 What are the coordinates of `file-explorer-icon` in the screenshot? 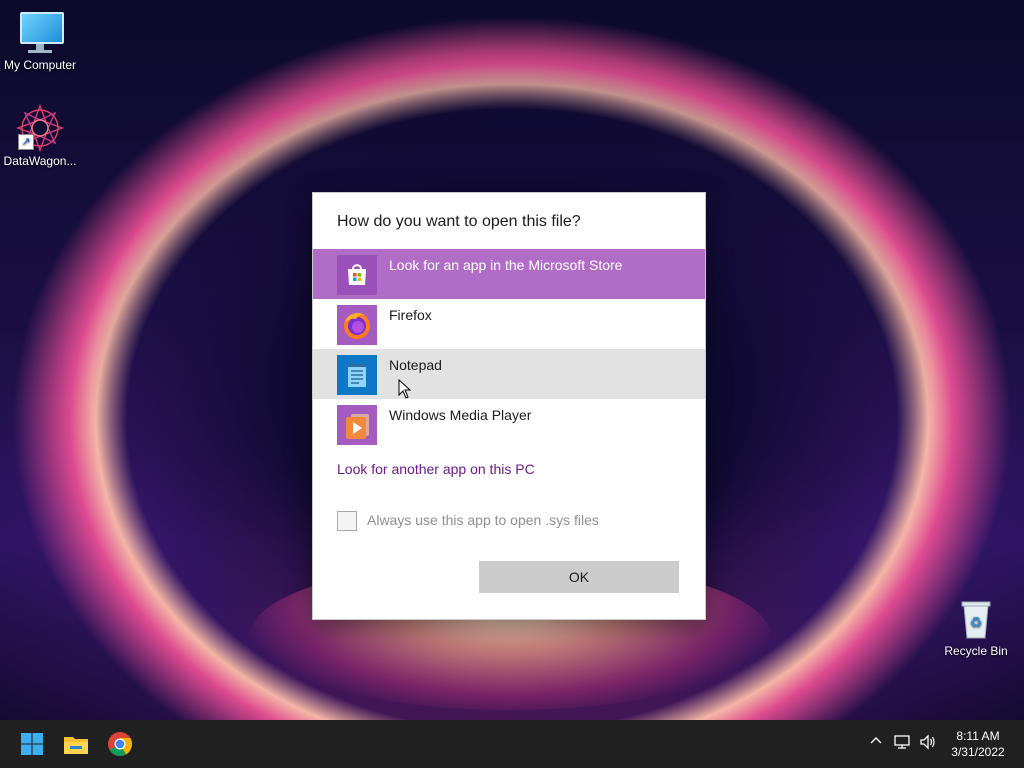 It's located at (76, 745).